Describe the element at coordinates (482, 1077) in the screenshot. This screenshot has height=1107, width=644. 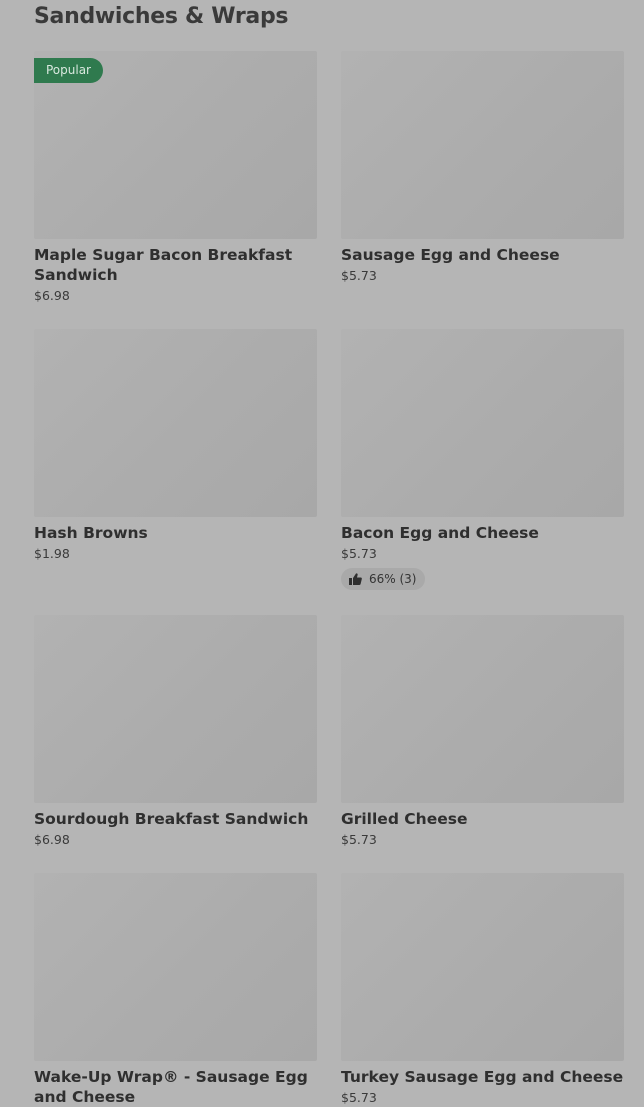
I see `item-name: Turkey Sausage Egg and Cheese` at that location.